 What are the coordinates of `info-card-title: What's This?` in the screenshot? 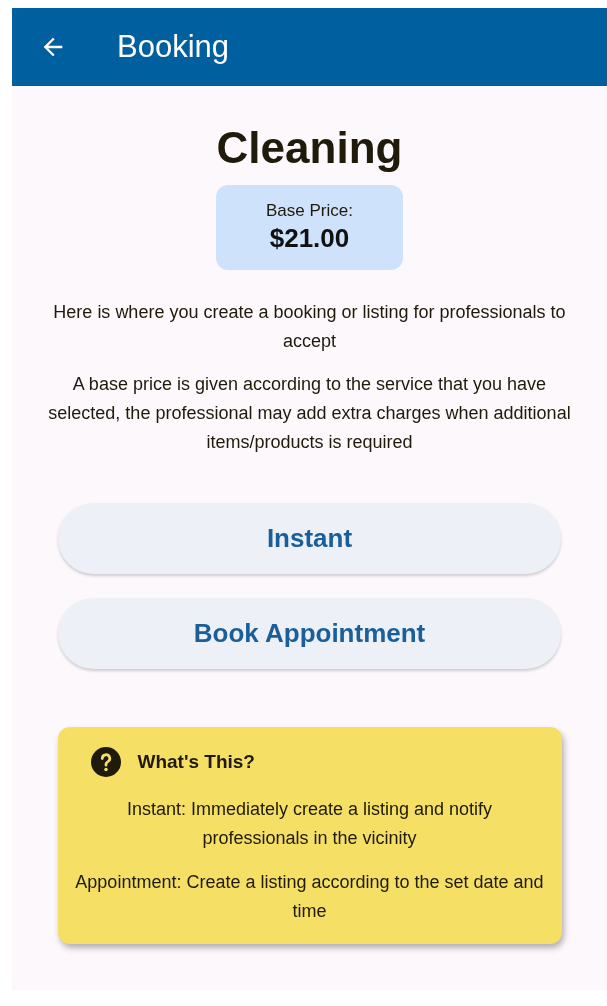 It's located at (196, 762).